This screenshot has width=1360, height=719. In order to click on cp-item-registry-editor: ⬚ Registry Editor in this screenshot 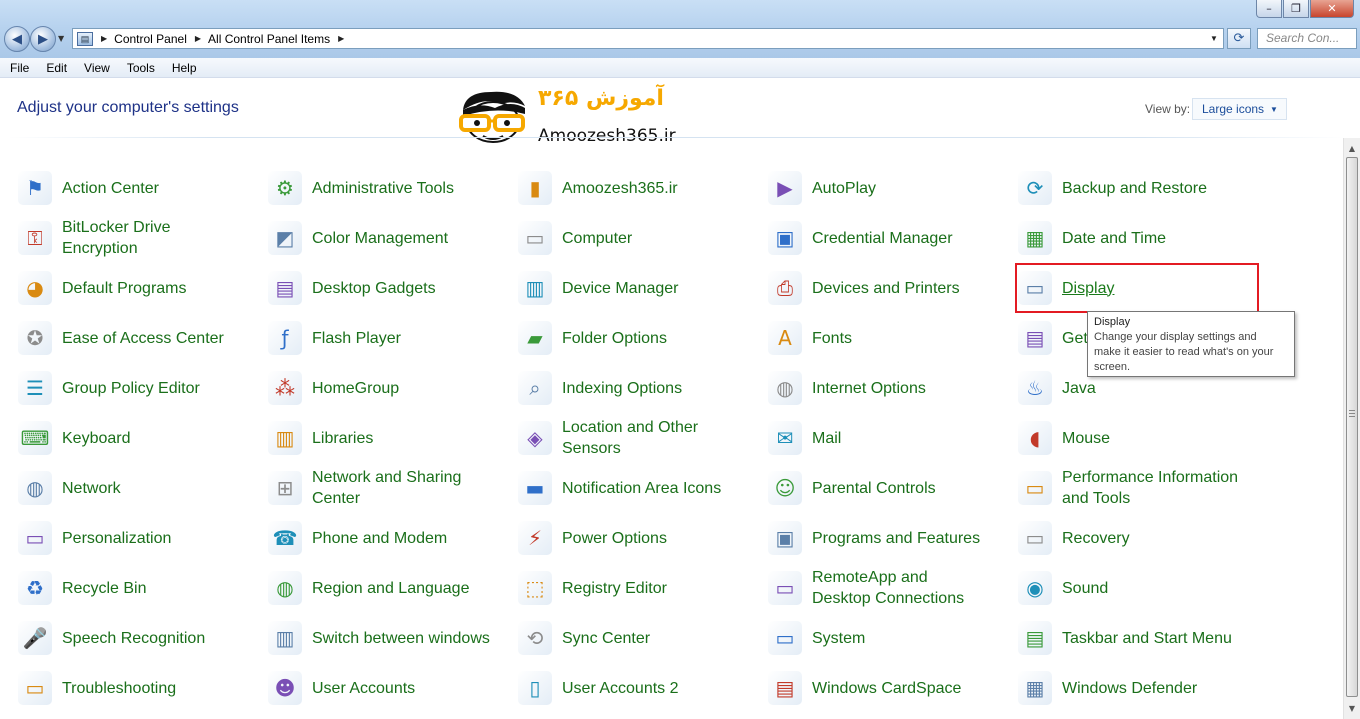, I will do `click(620, 588)`.